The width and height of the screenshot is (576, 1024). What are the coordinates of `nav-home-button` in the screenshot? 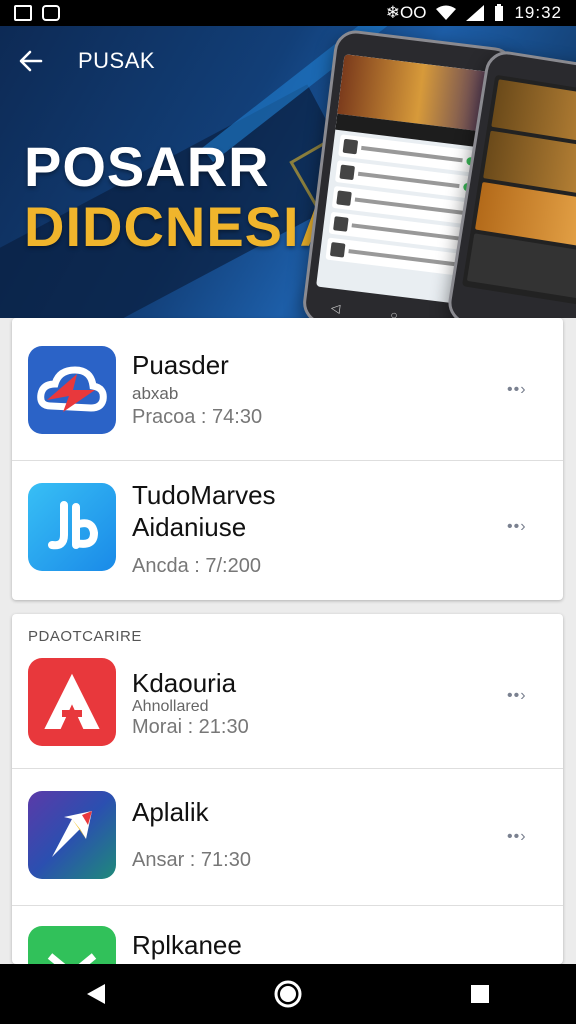 It's located at (288, 994).